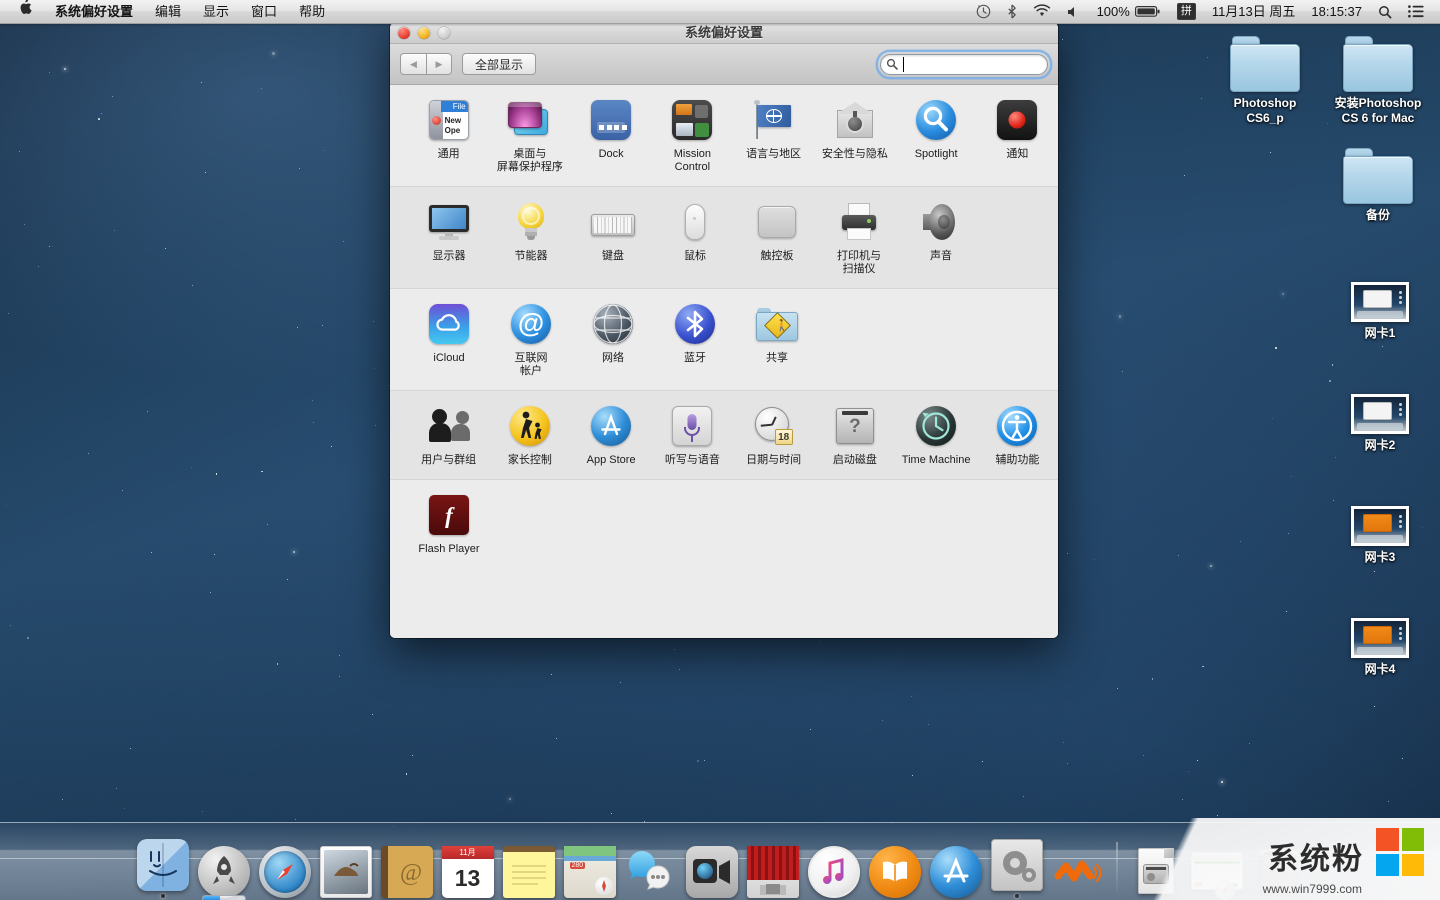  I want to click on menu-item-1: 编辑, so click(168, 12).